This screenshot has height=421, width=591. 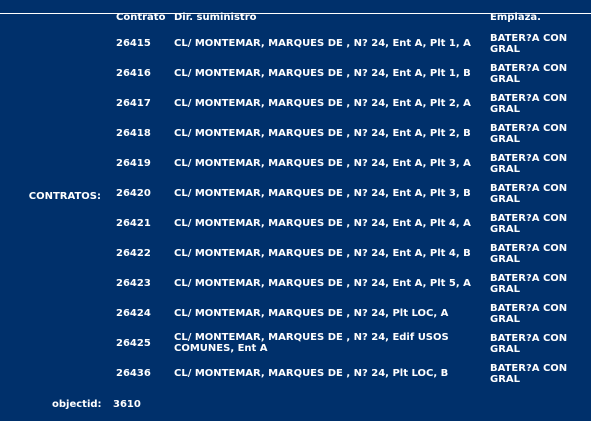 What do you see at coordinates (133, 313) in the screenshot?
I see `contrato-cell: 26424` at bounding box center [133, 313].